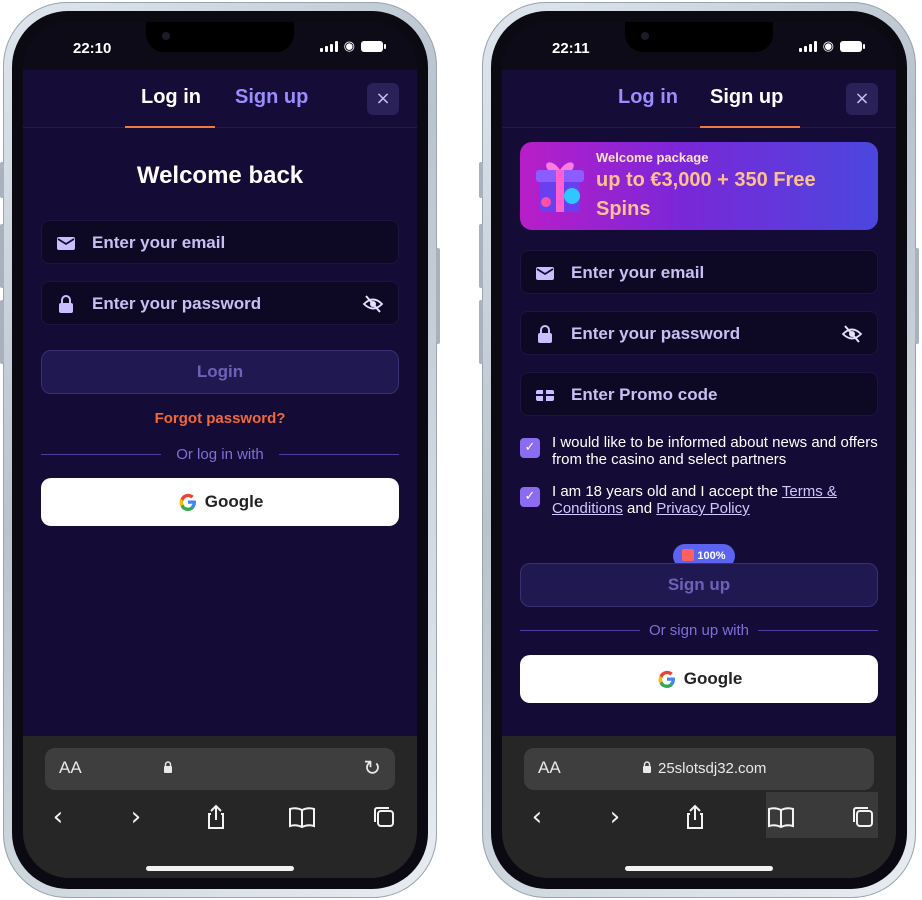 The height and width of the screenshot is (900, 922). Describe the element at coordinates (530, 497) in the screenshot. I see `terms-consent-checkbox: ✓` at that location.